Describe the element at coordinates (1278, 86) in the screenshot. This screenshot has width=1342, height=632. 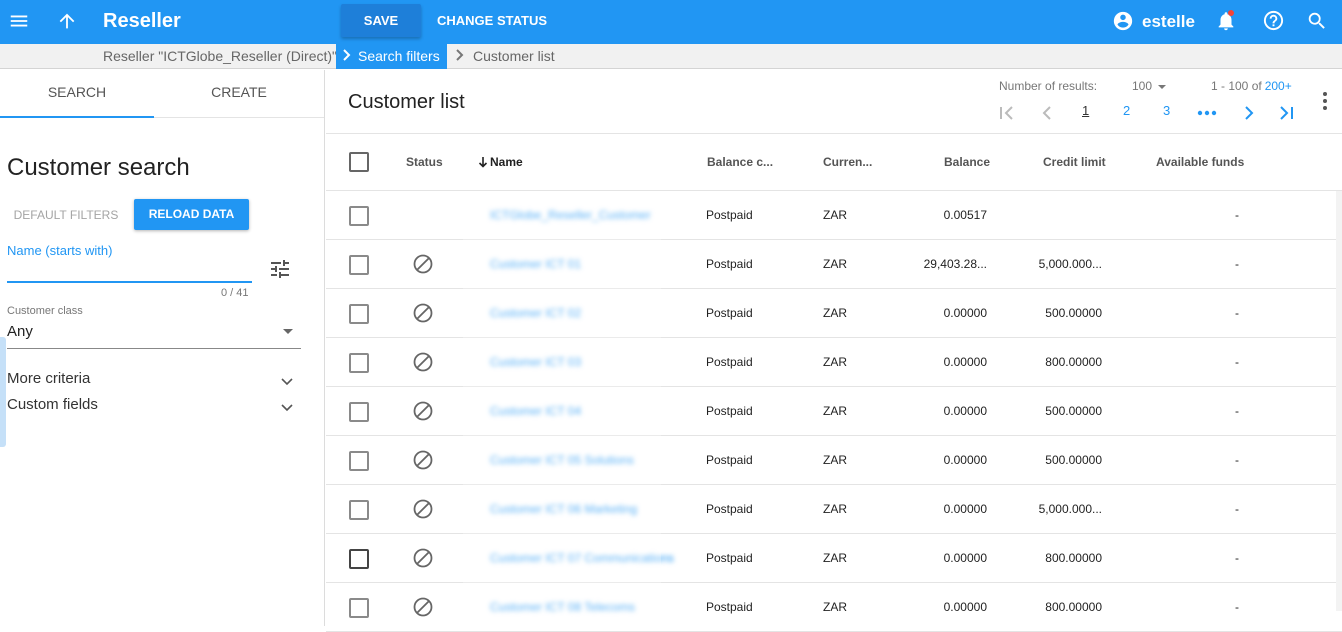
I see `results-total-link: 200+` at that location.